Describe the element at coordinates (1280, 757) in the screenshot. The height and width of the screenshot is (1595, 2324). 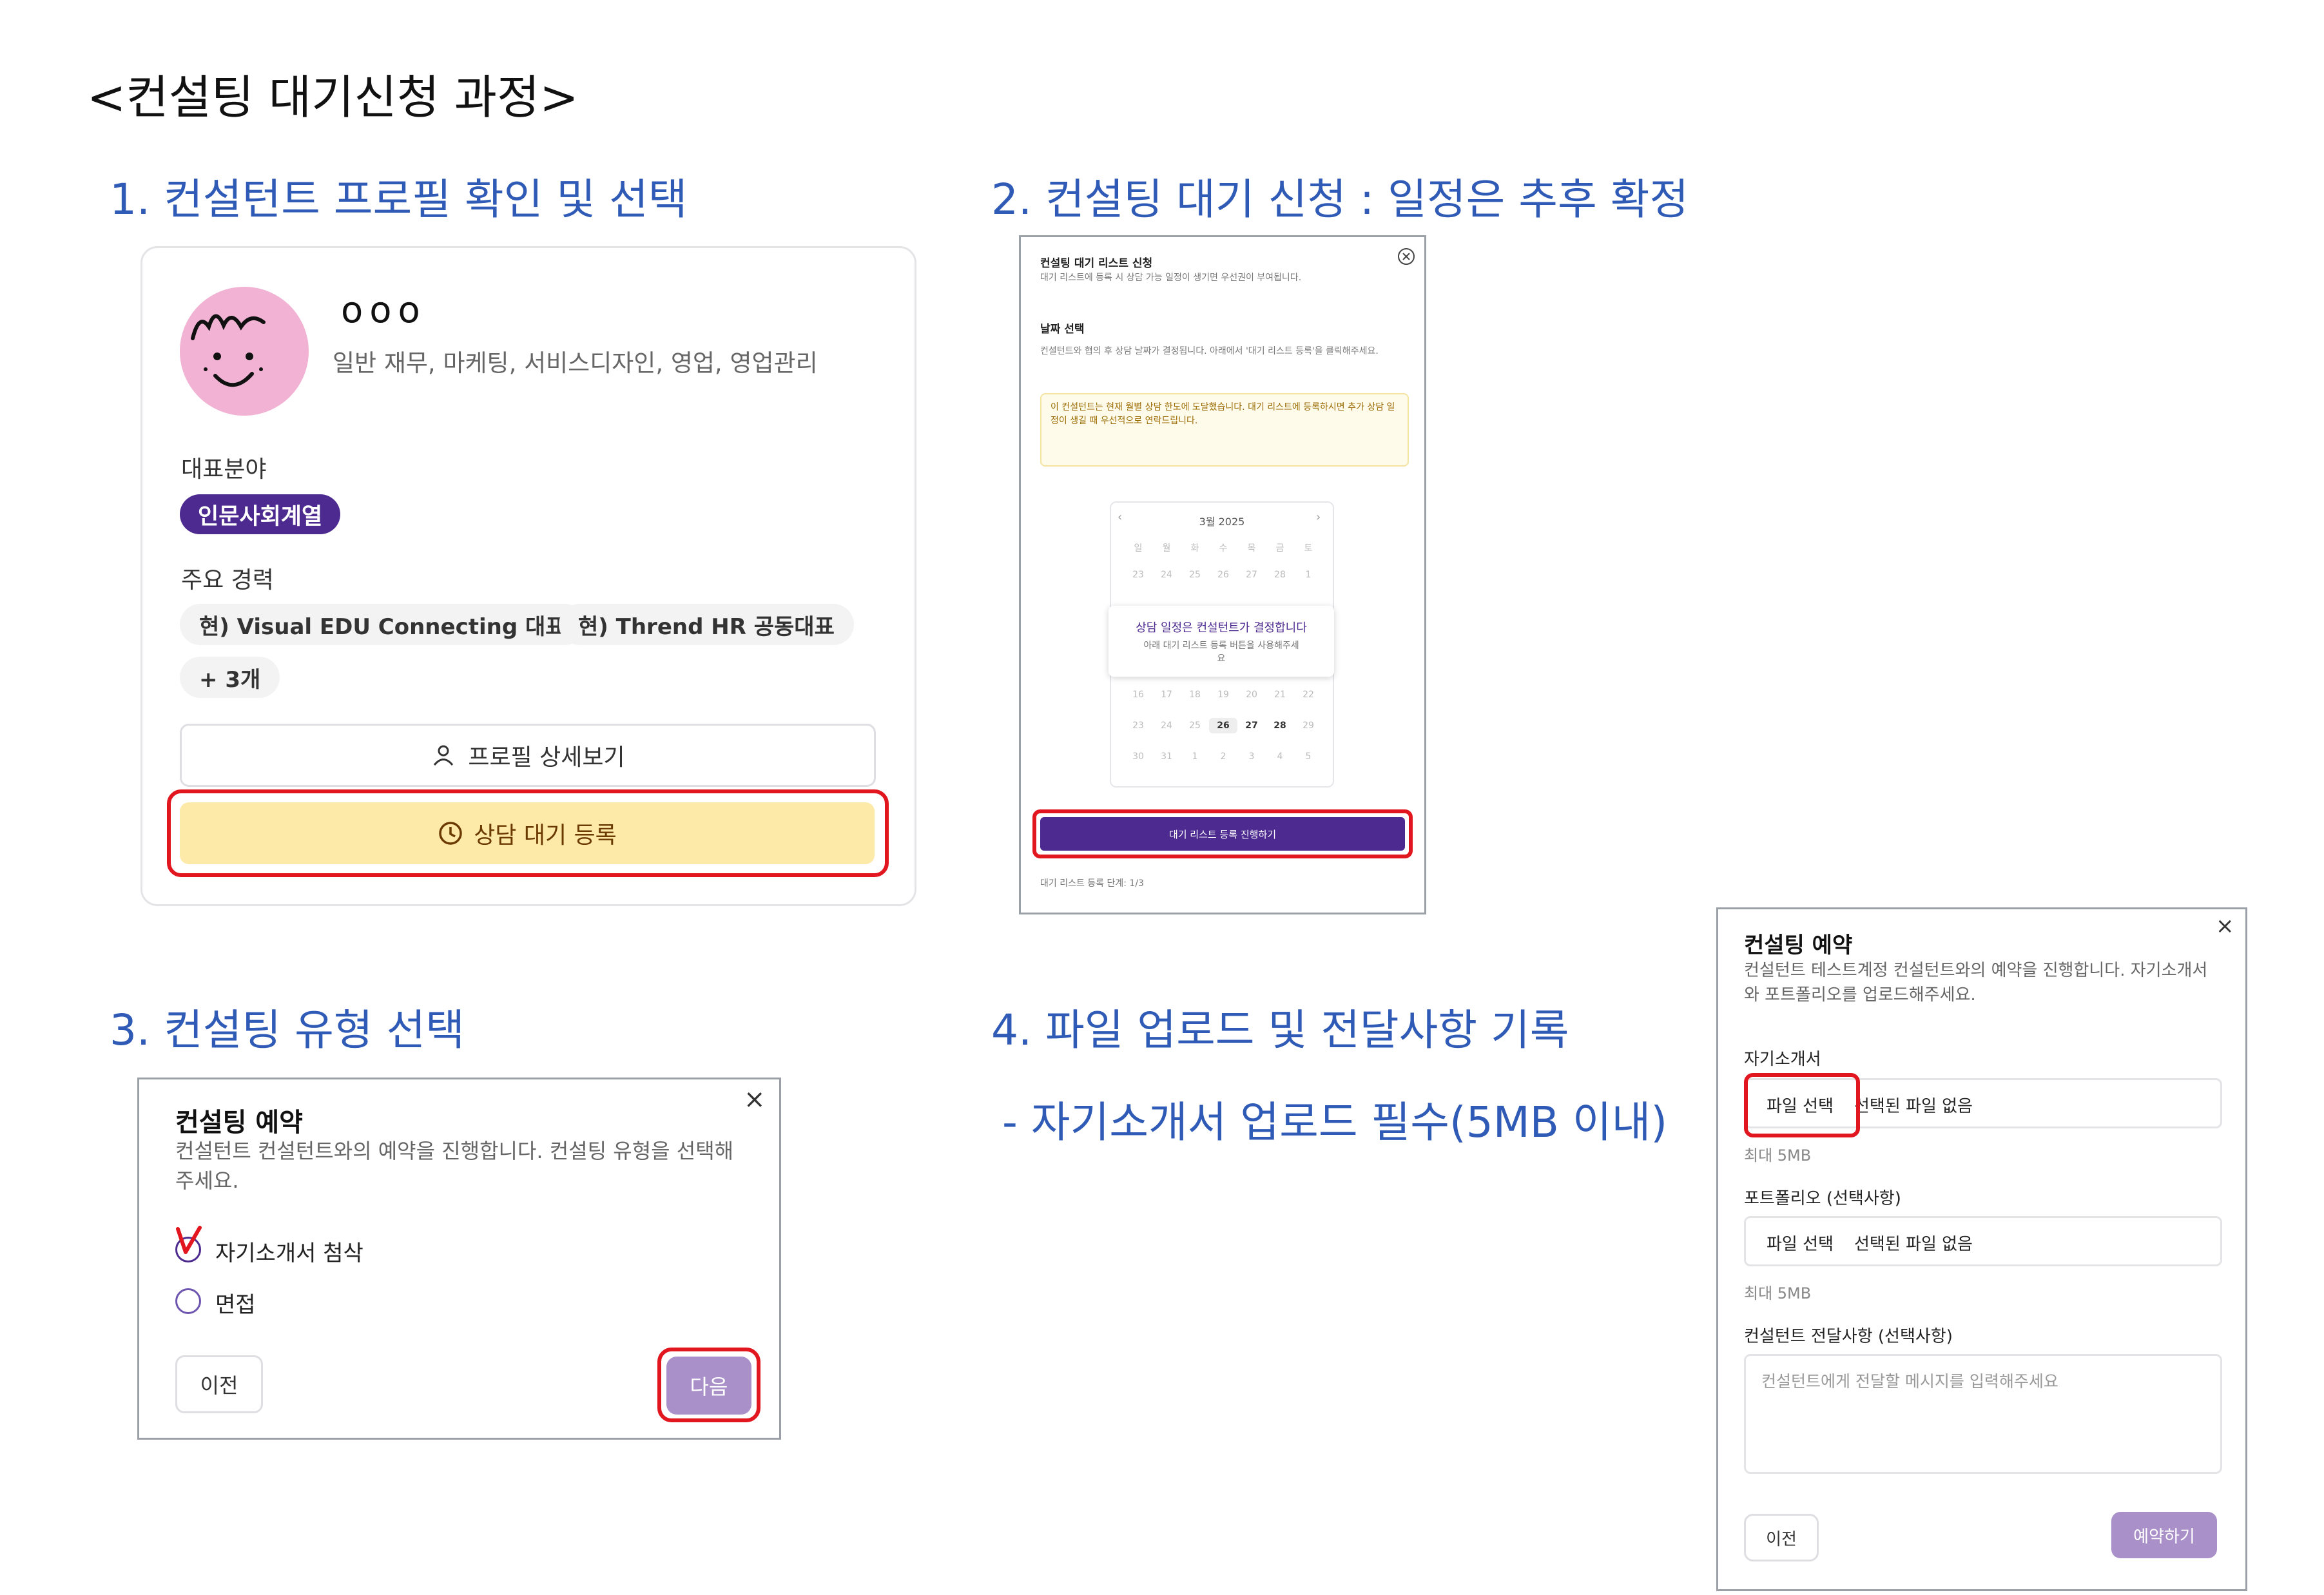
I see `calendar-day: 4` at that location.